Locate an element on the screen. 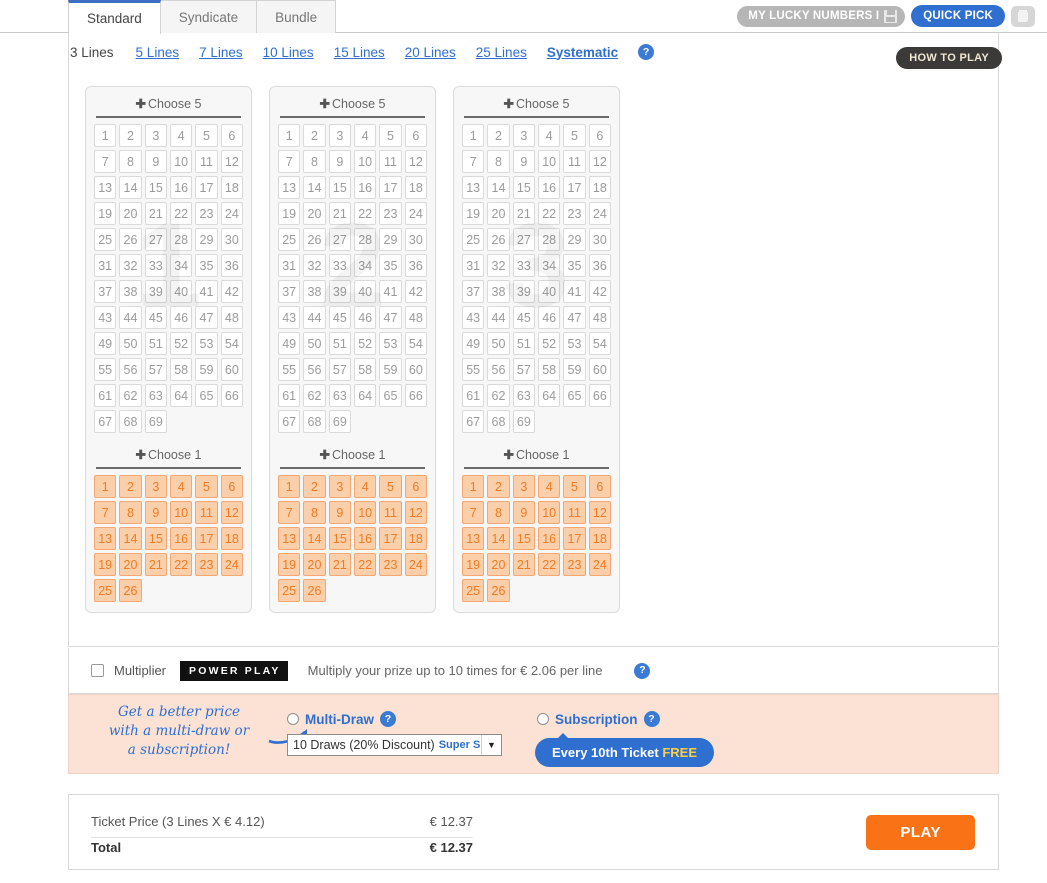  play-button: PLAY is located at coordinates (920, 832).